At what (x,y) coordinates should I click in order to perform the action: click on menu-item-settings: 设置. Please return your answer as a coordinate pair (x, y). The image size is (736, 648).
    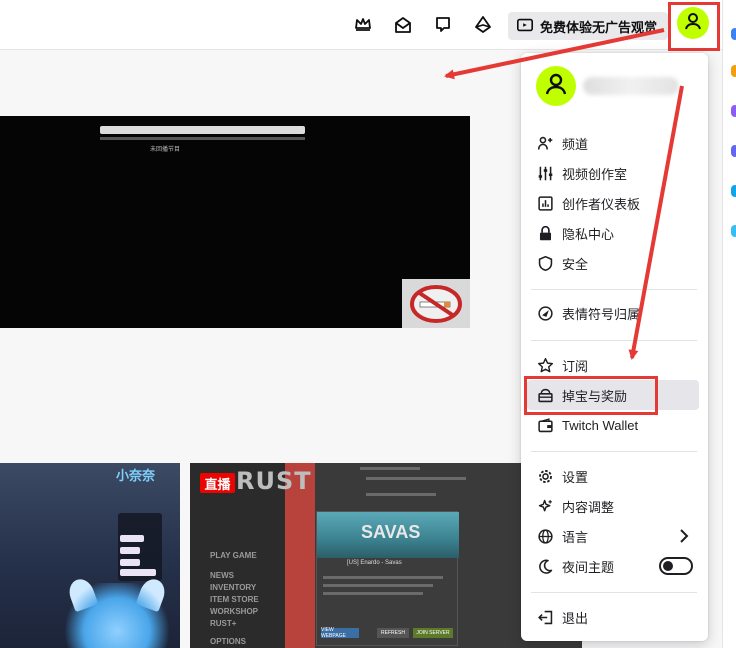
    Looking at the image, I should click on (613, 476).